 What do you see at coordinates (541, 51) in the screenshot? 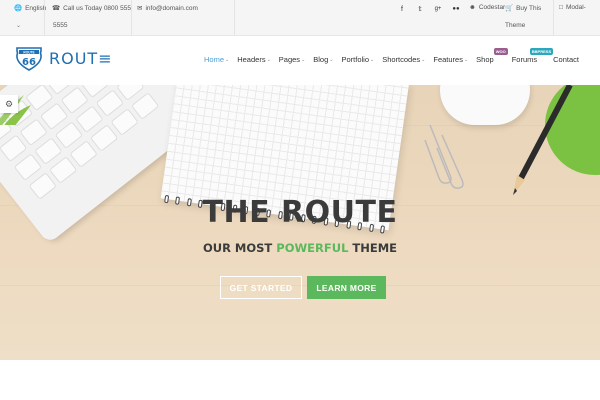
I see `bbpress-badge: BBPRESS` at bounding box center [541, 51].